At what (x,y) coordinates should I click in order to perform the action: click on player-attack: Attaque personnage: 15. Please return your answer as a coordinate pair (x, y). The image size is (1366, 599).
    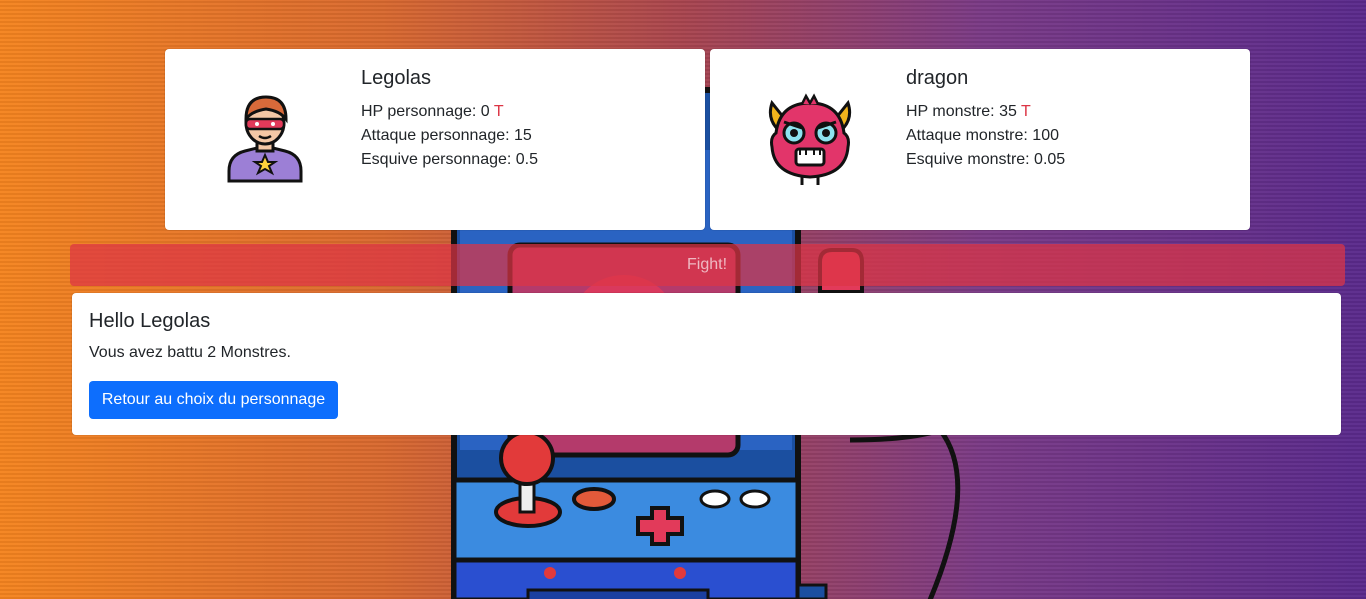
    Looking at the image, I should click on (446, 135).